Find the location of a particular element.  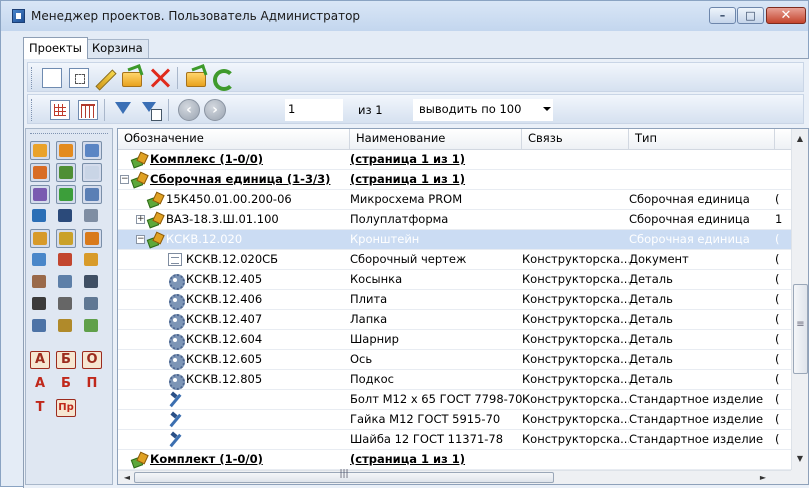

eraser-icon is located at coordinates (92, 216).